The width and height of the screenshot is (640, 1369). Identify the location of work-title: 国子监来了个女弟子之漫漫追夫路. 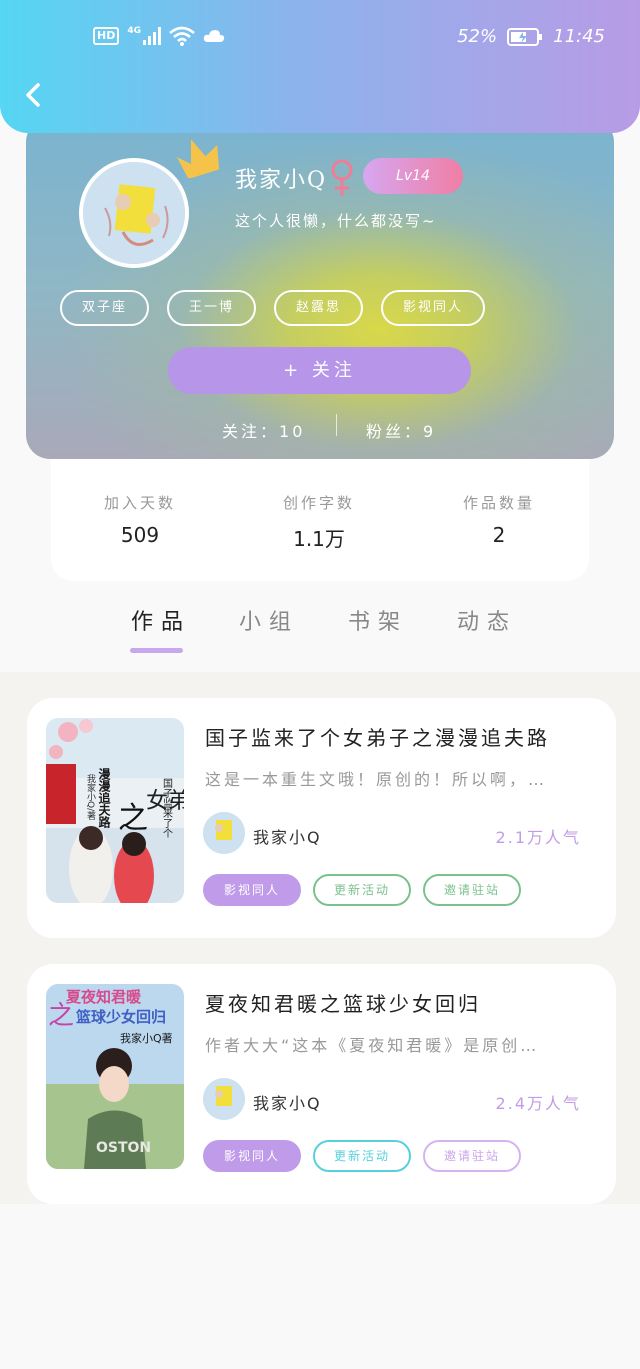
(377, 736).